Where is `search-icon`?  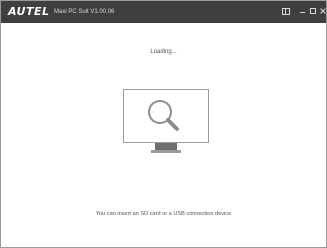 search-icon is located at coordinates (163, 115).